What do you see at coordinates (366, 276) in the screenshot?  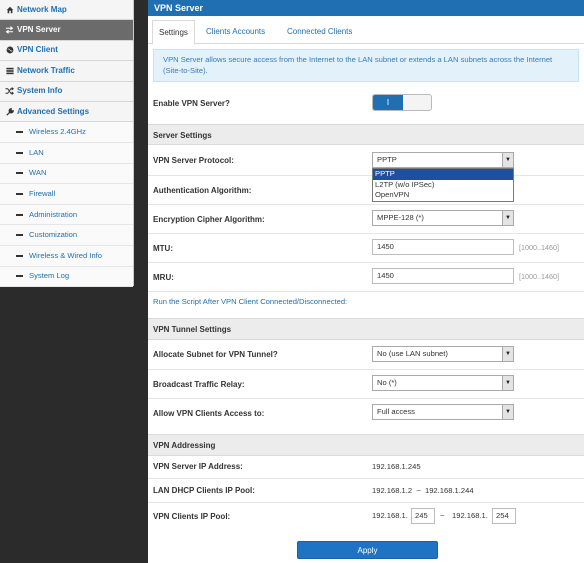 I see `mru-row: MRU: [1000..1460]` at bounding box center [366, 276].